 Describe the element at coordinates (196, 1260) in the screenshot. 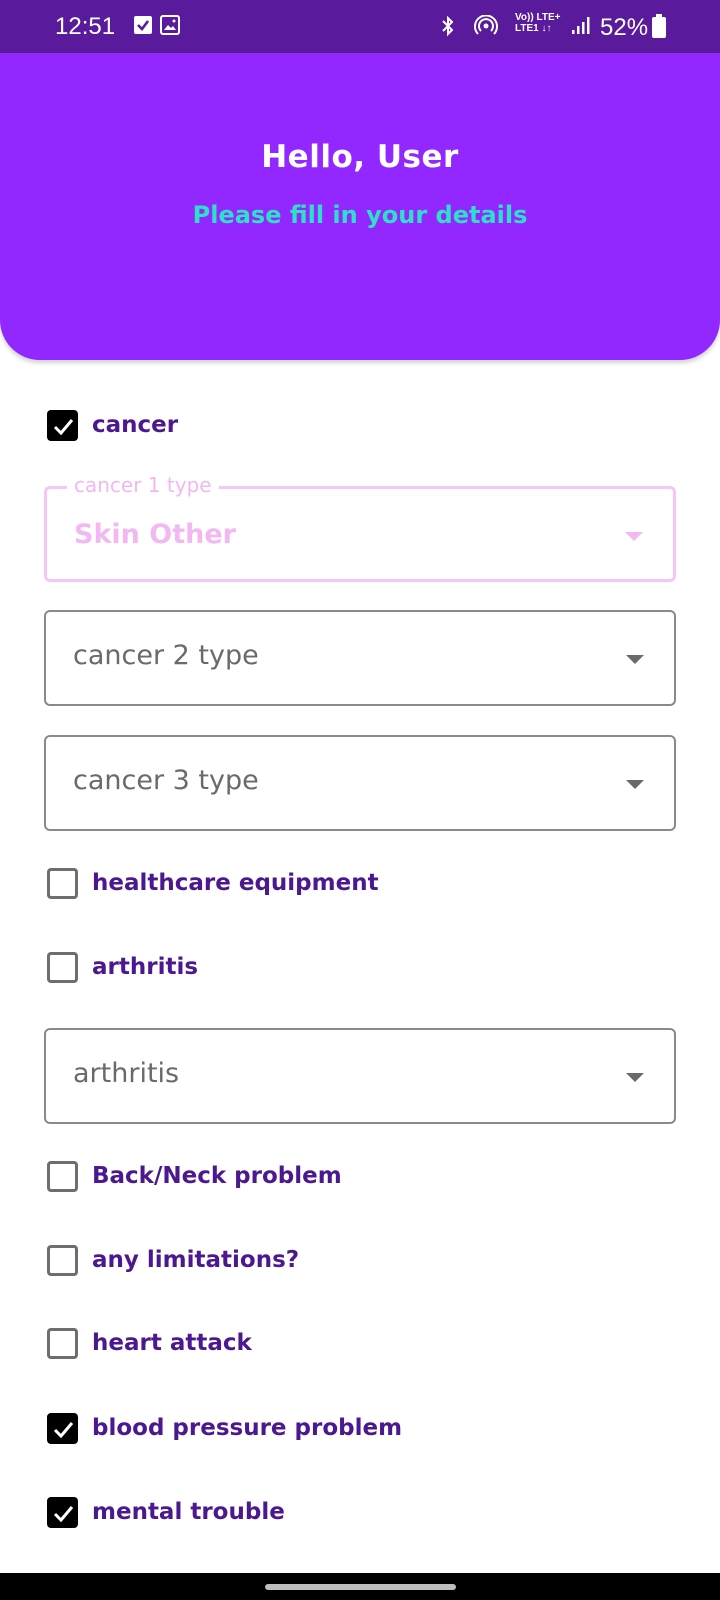

I see `limitations-label: any limitations?` at that location.